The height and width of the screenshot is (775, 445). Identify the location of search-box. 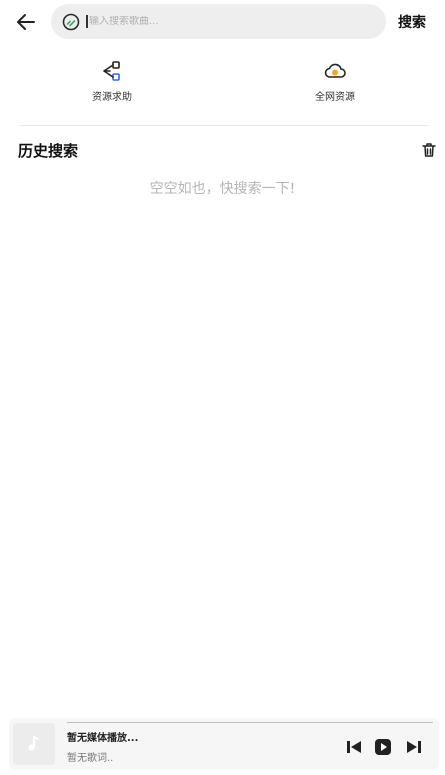
(218, 21).